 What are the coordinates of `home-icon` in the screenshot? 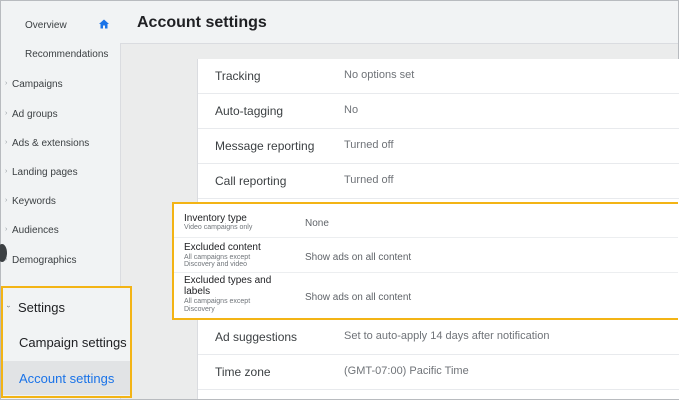 It's located at (104, 24).